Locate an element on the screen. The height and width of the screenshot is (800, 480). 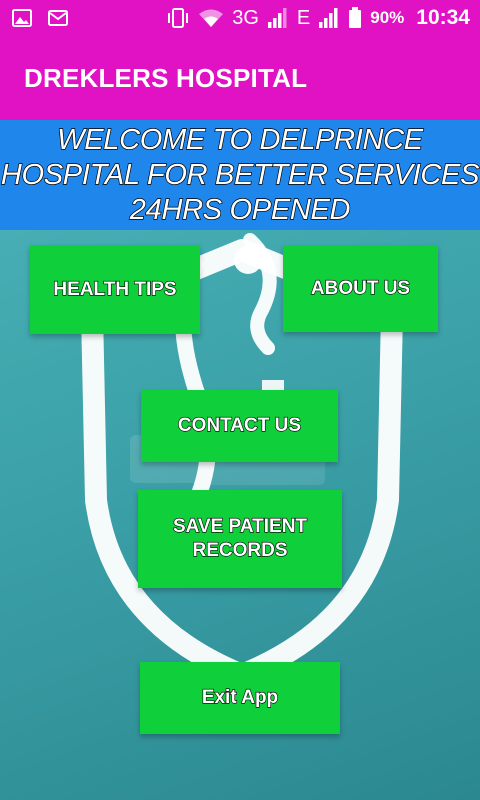
app-bar: DREKLERS HOSPITAL is located at coordinates (240, 78).